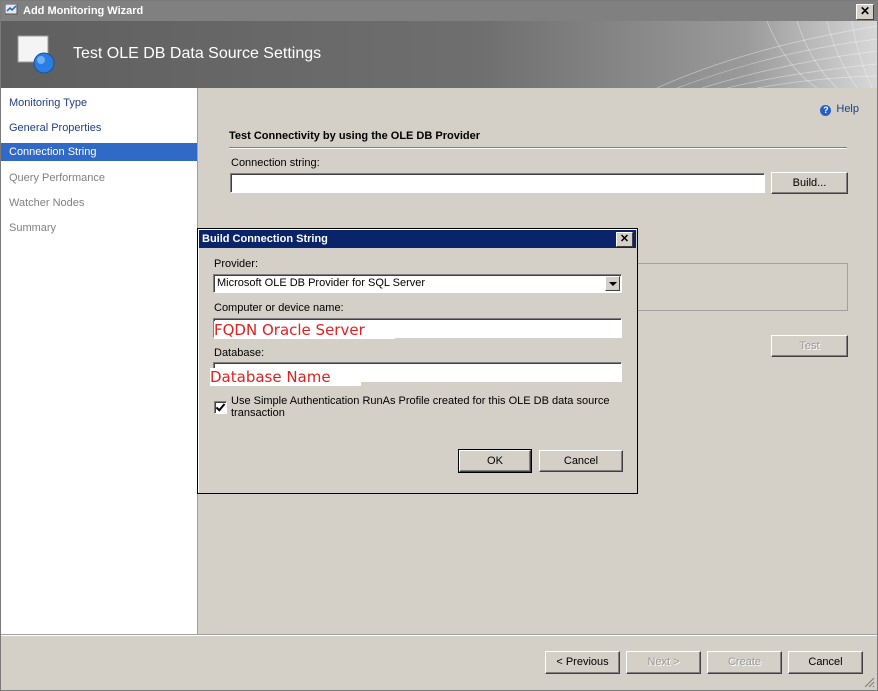 The width and height of the screenshot is (878, 691). I want to click on nav-item-connection-string: Connection String, so click(99, 152).